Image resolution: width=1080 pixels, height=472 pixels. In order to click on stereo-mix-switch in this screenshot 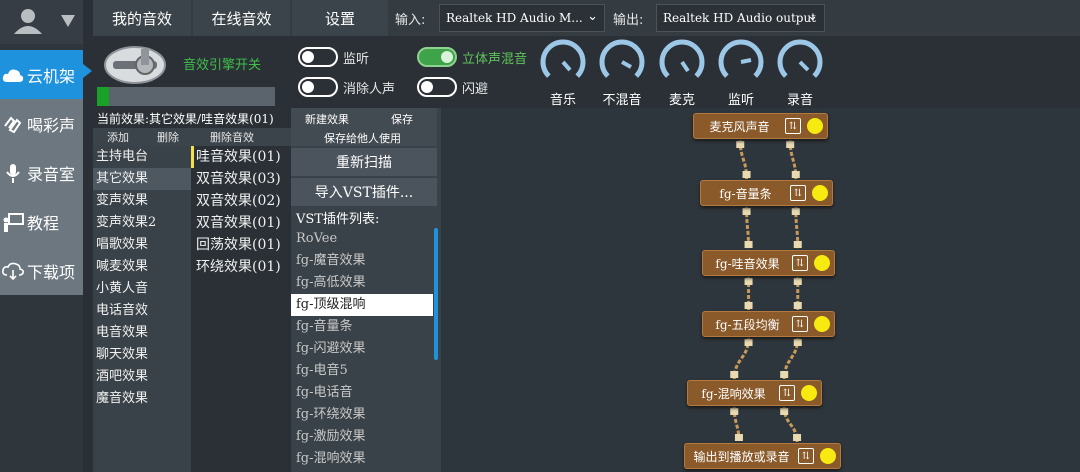, I will do `click(437, 57)`.